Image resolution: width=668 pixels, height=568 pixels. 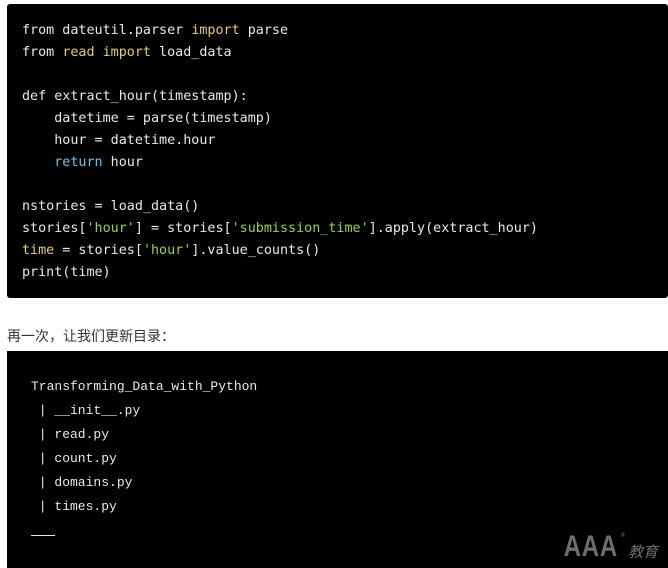 I want to click on code-token: ].value_counts(), so click(x=256, y=250).